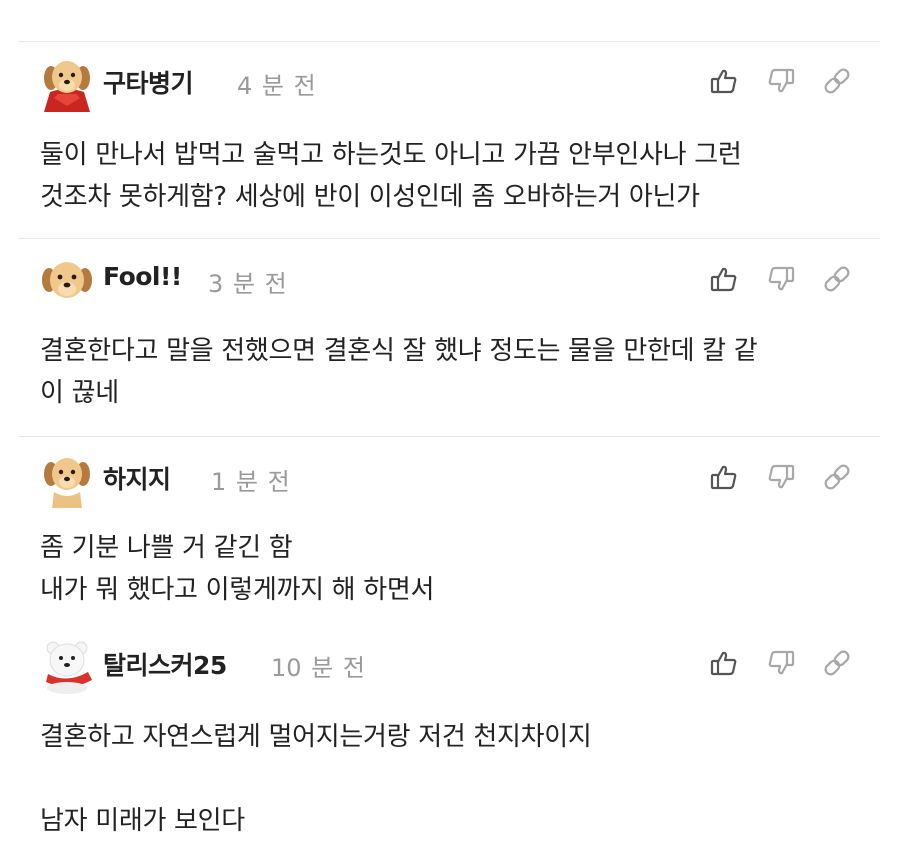 This screenshot has height=853, width=900. What do you see at coordinates (399, 351) in the screenshot?
I see `comment-text-line: 결혼한다고 말을 전했으면 결혼식 잘 했냐 정도는 물을 만한데 칼 같` at bounding box center [399, 351].